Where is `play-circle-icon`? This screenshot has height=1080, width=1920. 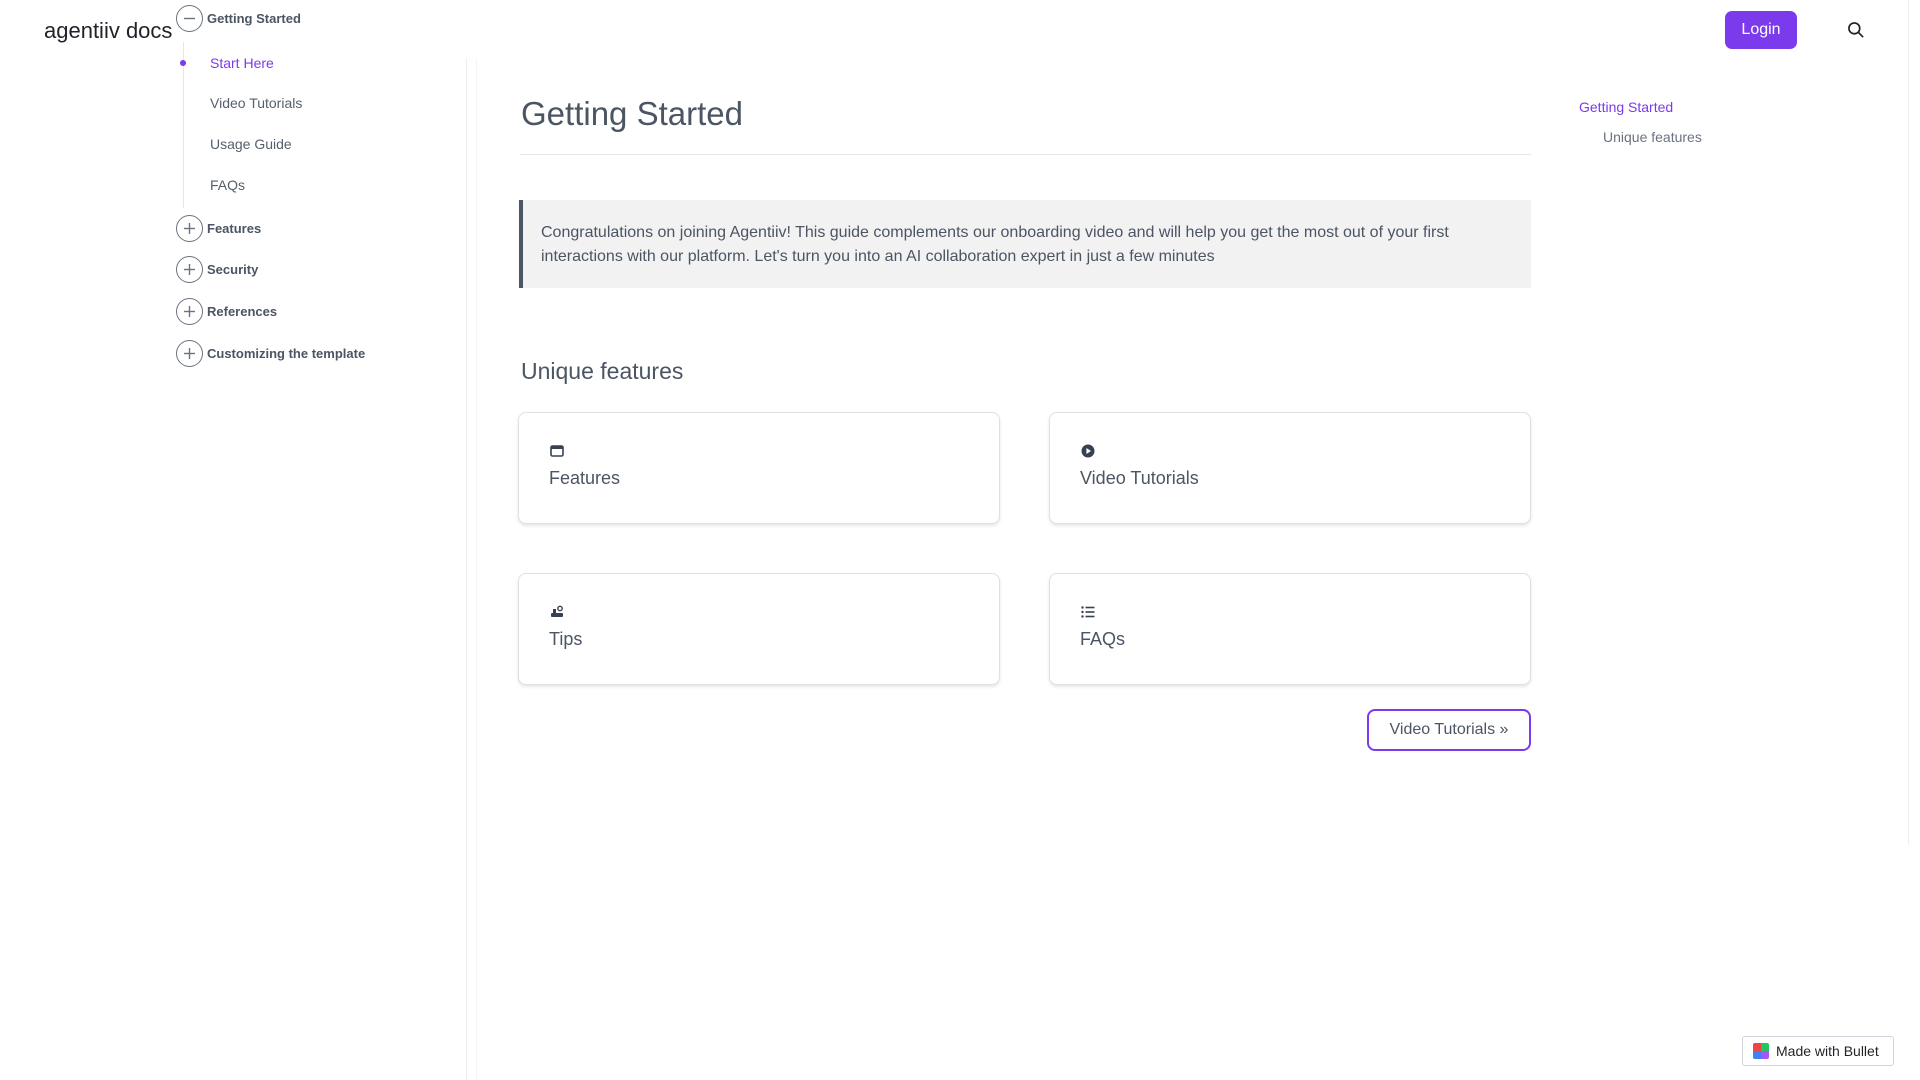
play-circle-icon is located at coordinates (1088, 451).